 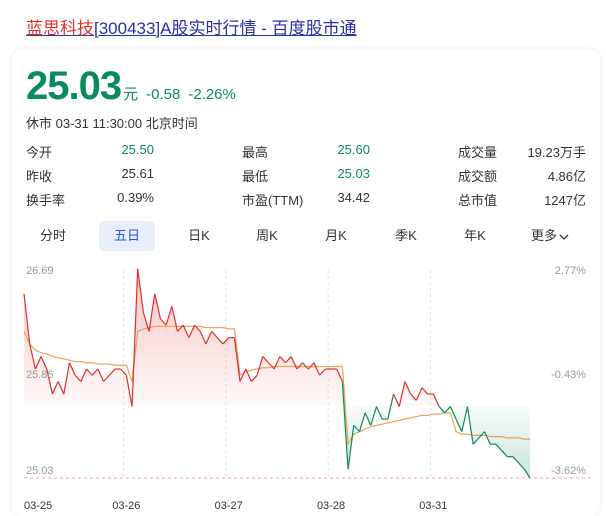 What do you see at coordinates (565, 200) in the screenshot?
I see `stat-value: 1247亿` at bounding box center [565, 200].